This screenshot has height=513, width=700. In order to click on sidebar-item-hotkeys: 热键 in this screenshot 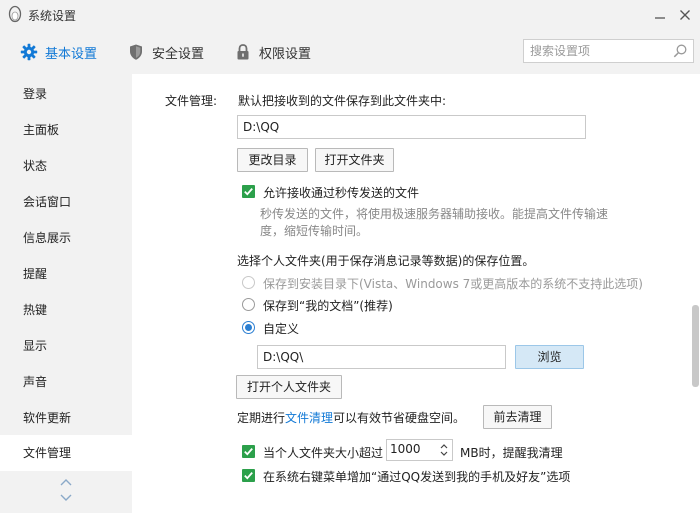, I will do `click(66, 310)`.